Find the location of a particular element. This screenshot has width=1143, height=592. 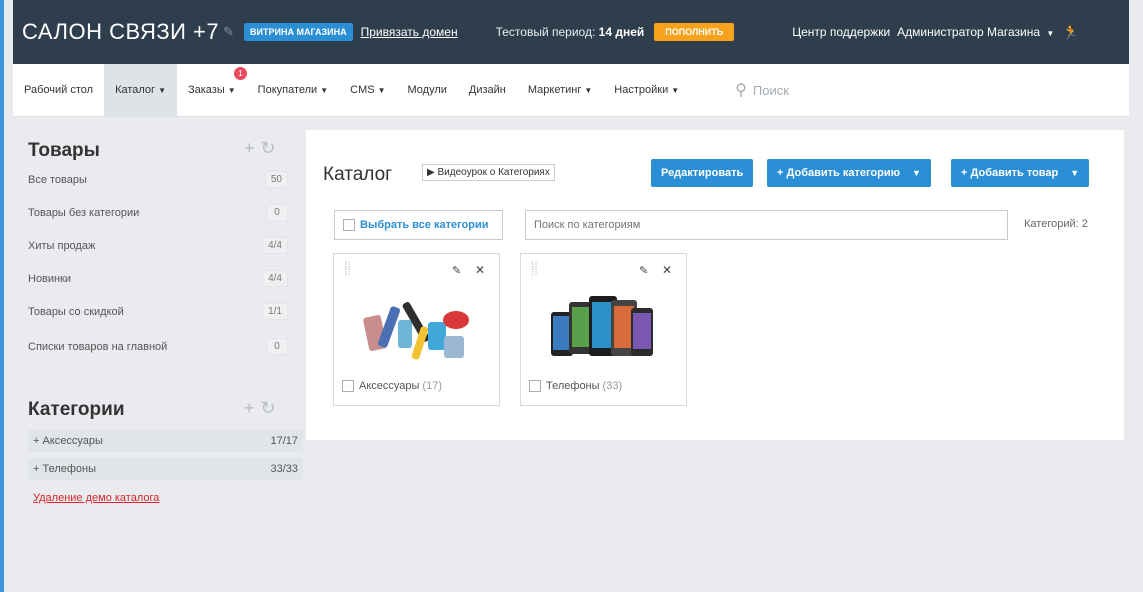

bind-domain-link: Привязать домен is located at coordinates (409, 32).